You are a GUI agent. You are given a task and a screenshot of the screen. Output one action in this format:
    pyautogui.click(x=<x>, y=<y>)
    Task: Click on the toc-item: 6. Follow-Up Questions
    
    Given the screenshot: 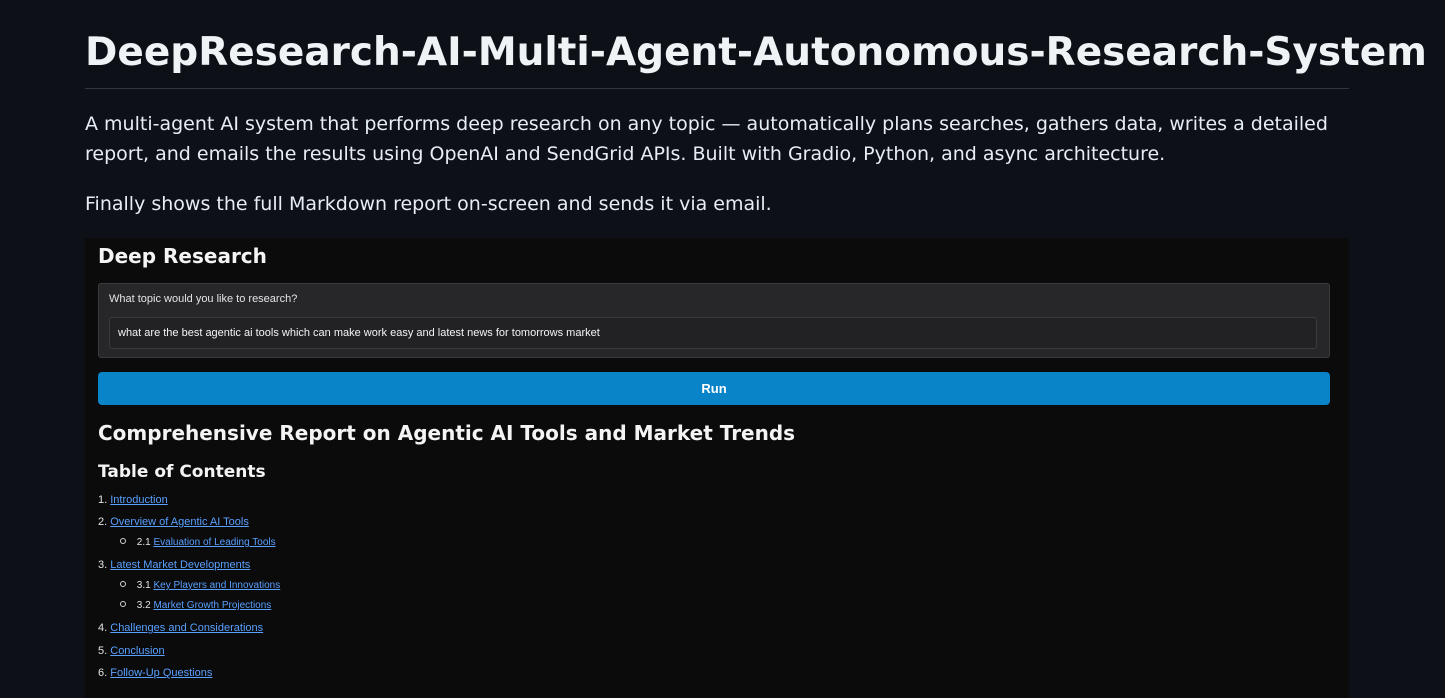 What is the action you would take?
    pyautogui.click(x=155, y=673)
    